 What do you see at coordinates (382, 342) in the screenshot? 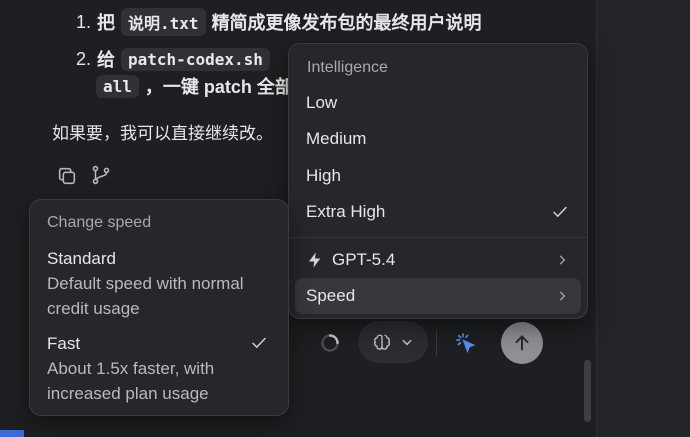
I see `brain-icon` at bounding box center [382, 342].